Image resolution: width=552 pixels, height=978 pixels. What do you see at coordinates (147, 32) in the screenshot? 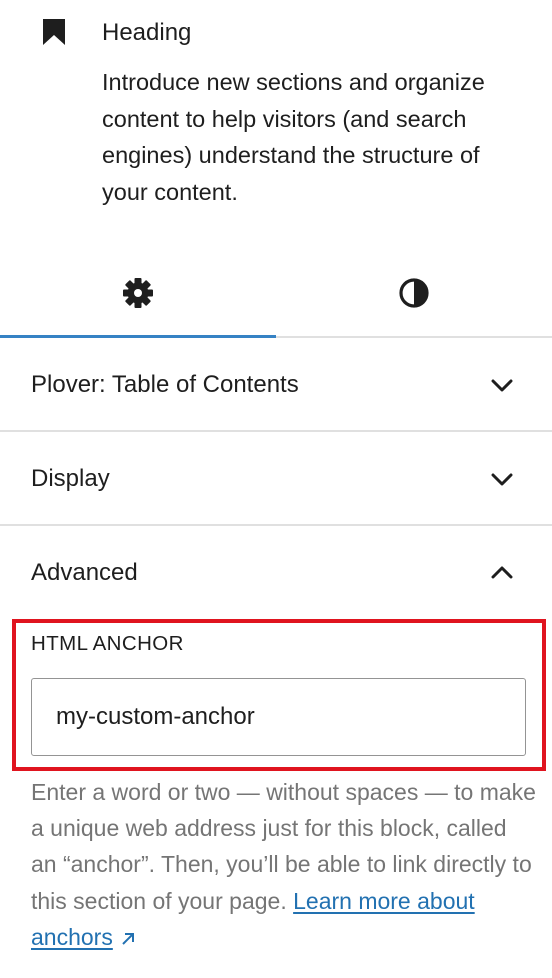
I see `block-title: Heading` at bounding box center [147, 32].